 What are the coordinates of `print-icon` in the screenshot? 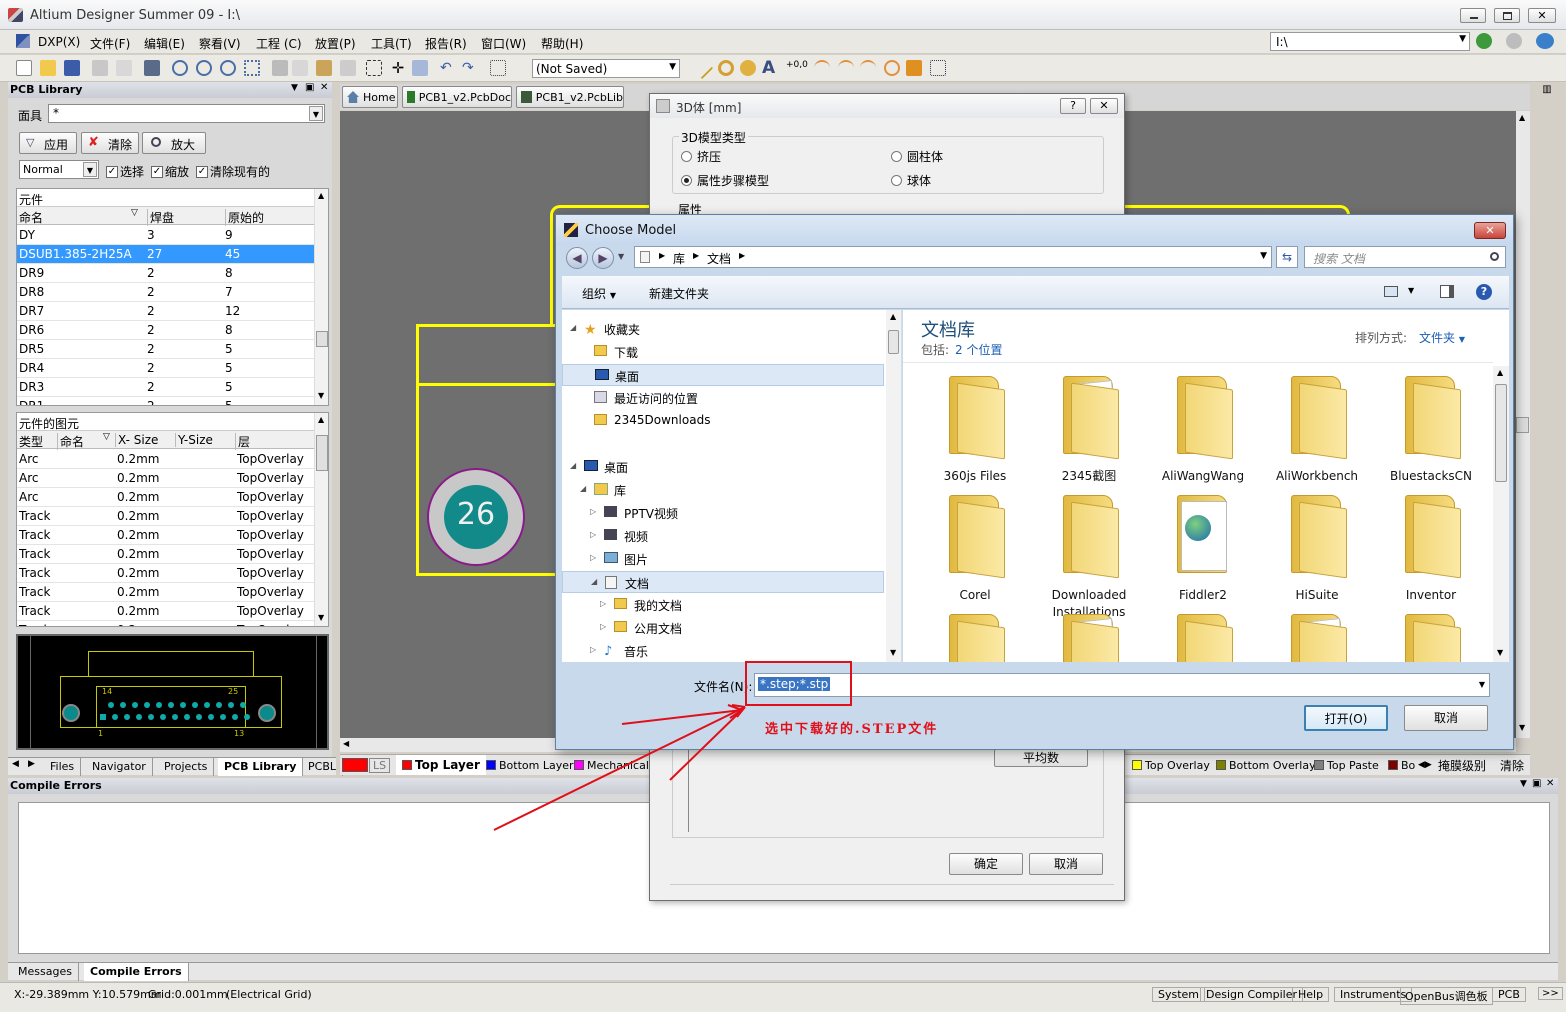 It's located at (100, 68).